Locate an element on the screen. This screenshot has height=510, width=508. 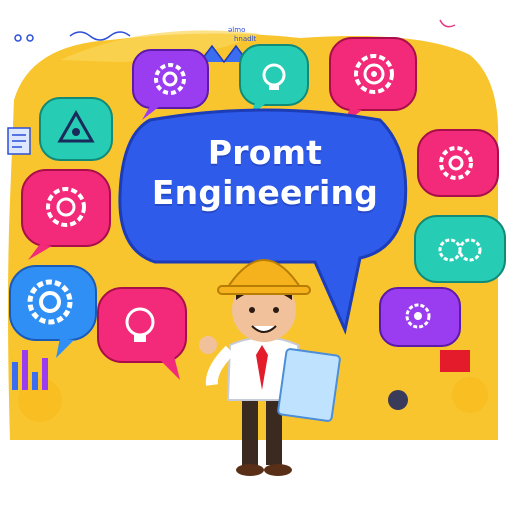
speech-bubble-teal-right is located at coordinates (460, 249).